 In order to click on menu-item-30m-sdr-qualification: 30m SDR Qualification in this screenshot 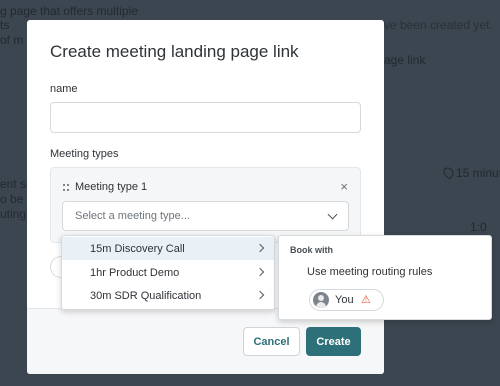, I will do `click(168, 295)`.